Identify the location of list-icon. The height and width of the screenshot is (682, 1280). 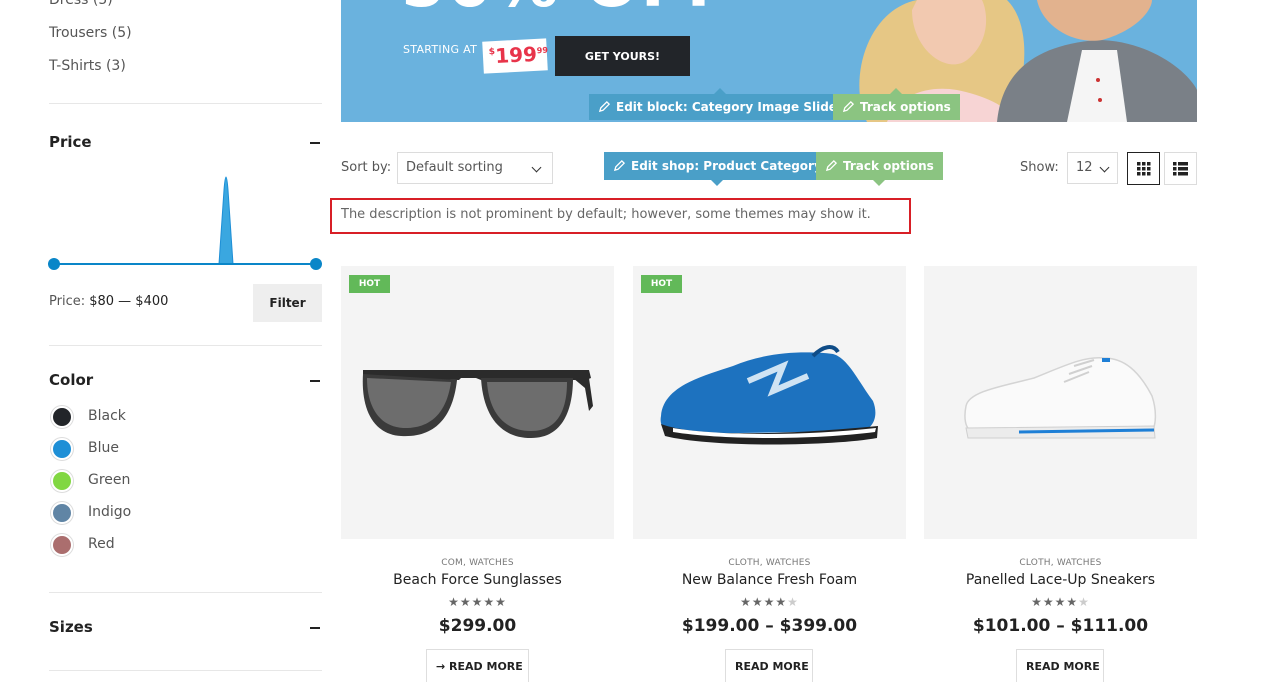
(1180, 169).